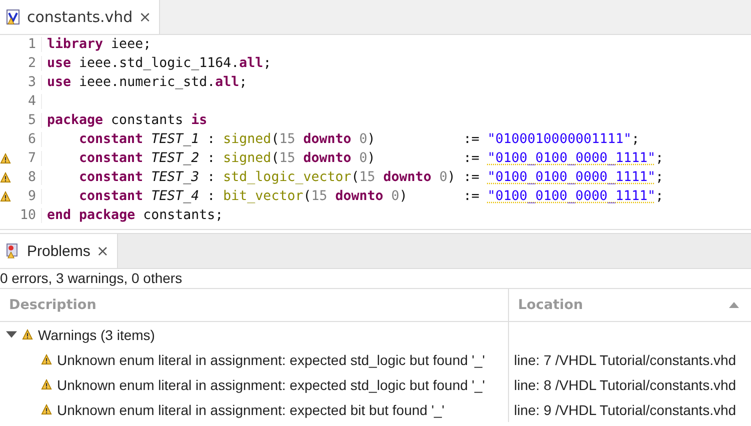 This screenshot has width=751, height=426. What do you see at coordinates (371, 196) in the screenshot?
I see `code-line: constant TEST_4 : bit_vector(15 downto 0) := "0100_0100_0000_1111";` at bounding box center [371, 196].